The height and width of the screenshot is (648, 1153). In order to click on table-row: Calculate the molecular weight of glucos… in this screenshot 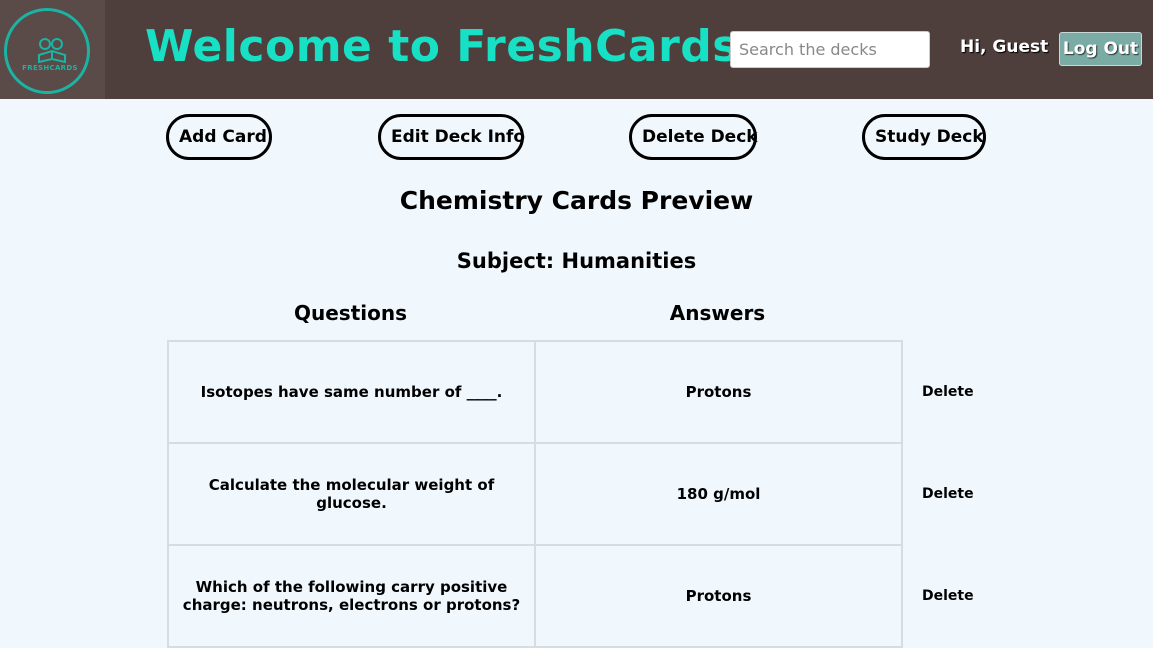, I will do `click(605, 494)`.